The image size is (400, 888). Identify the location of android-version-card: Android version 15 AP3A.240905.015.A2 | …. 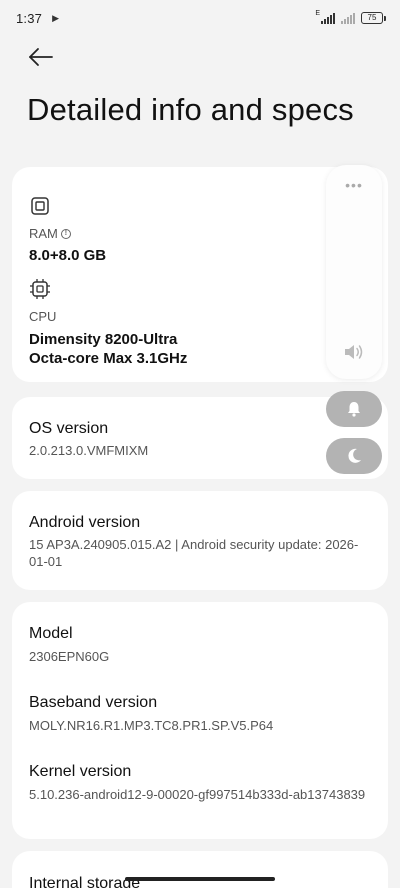
(200, 540).